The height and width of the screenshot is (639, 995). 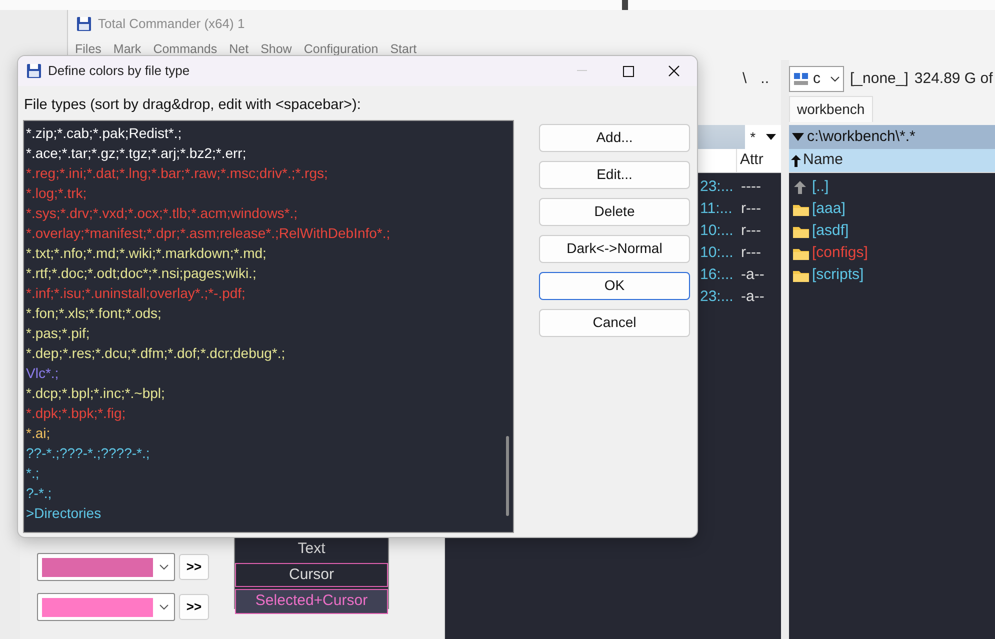 I want to click on attr-cell-text: ----, so click(x=751, y=187).